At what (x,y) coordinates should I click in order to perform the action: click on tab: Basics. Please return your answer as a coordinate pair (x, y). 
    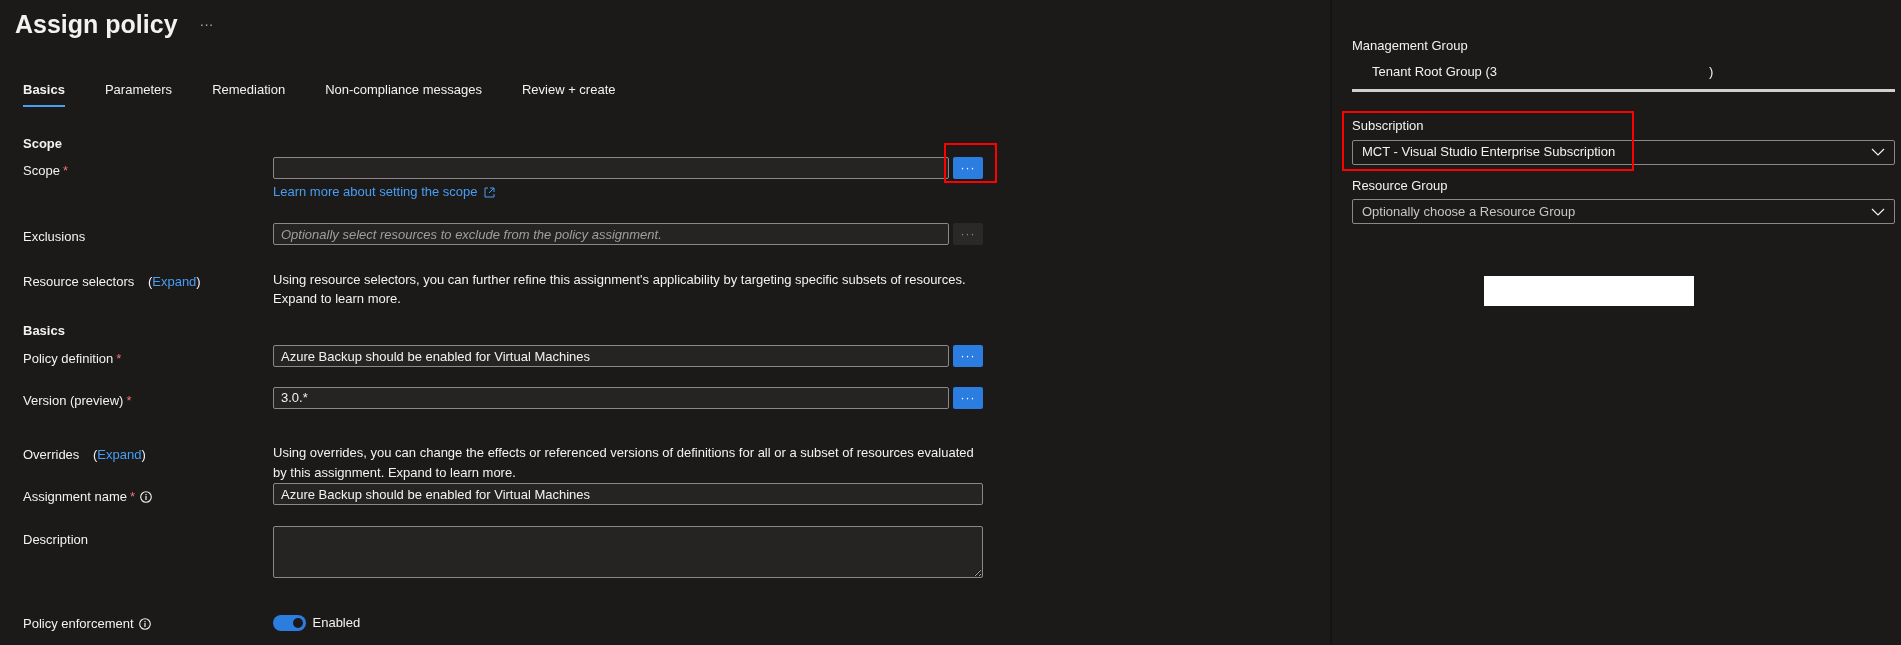
    Looking at the image, I should click on (44, 93).